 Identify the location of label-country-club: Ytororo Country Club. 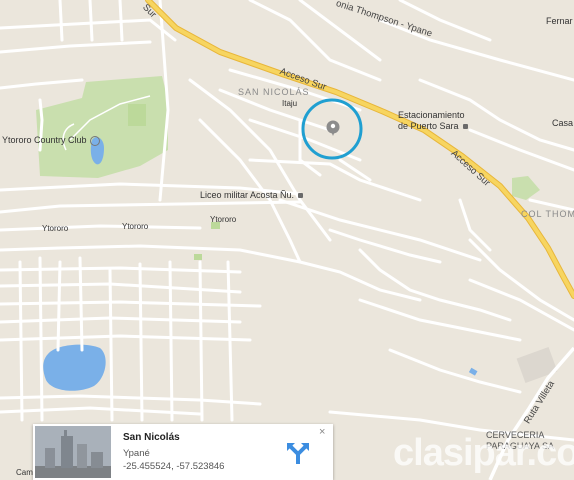
(51, 140).